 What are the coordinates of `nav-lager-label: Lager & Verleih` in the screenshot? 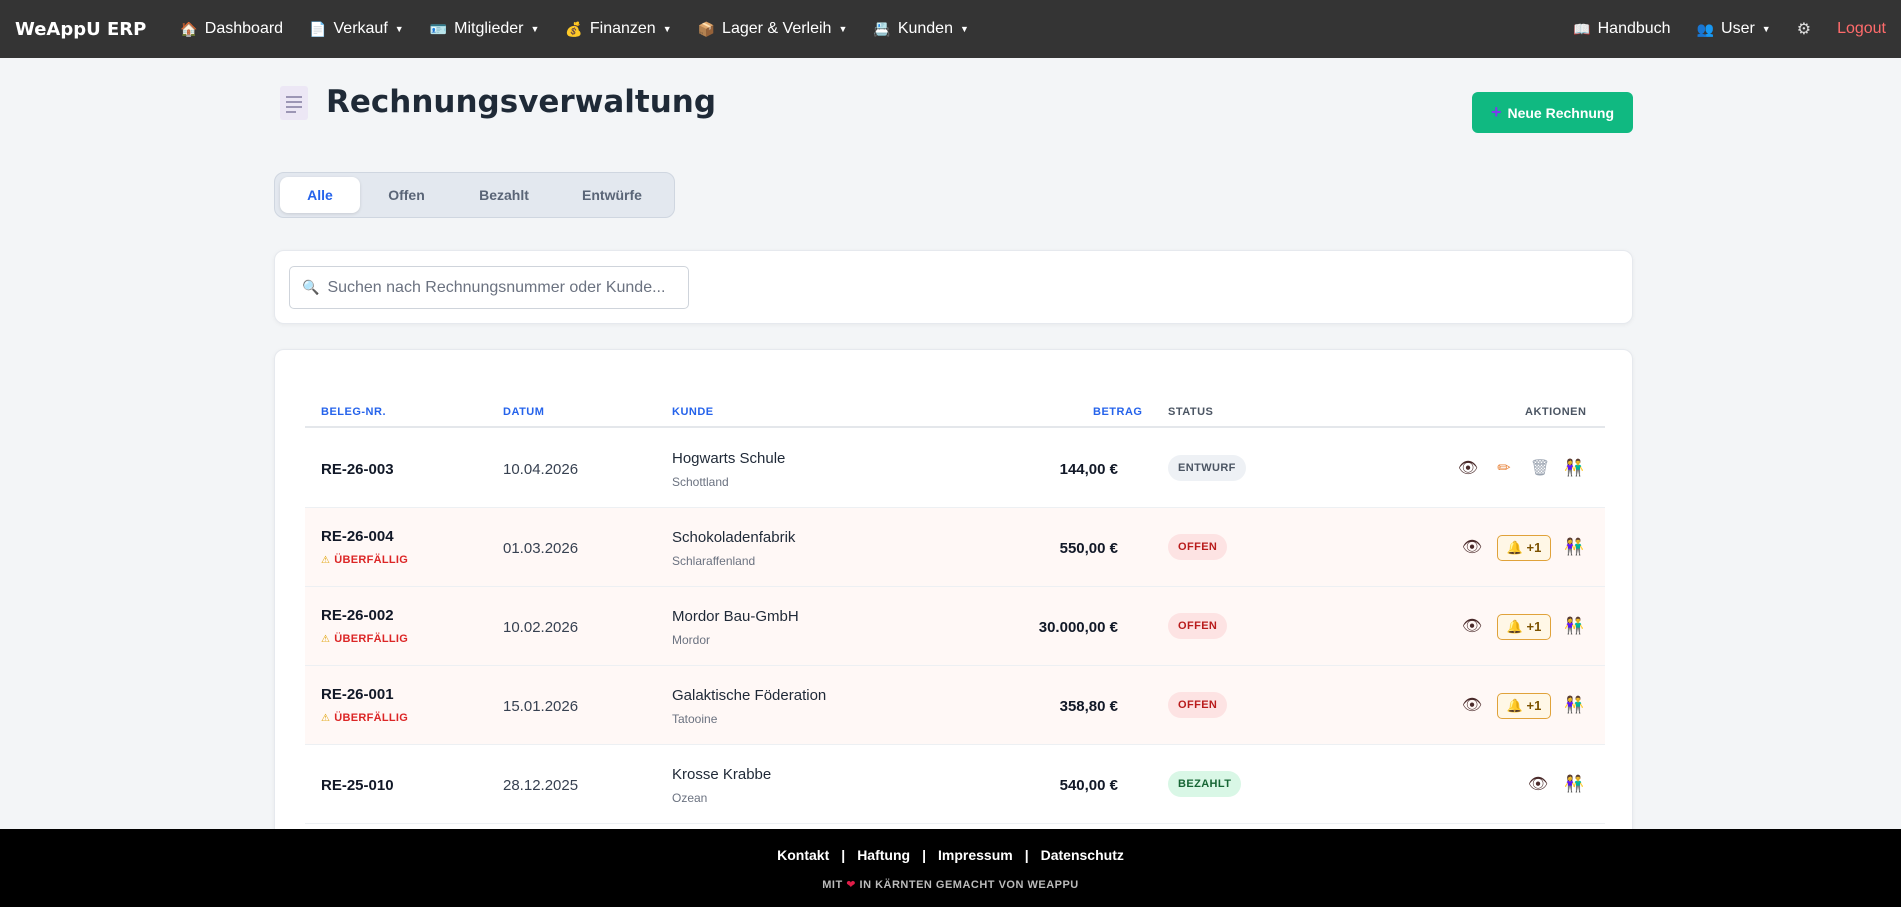 It's located at (777, 28).